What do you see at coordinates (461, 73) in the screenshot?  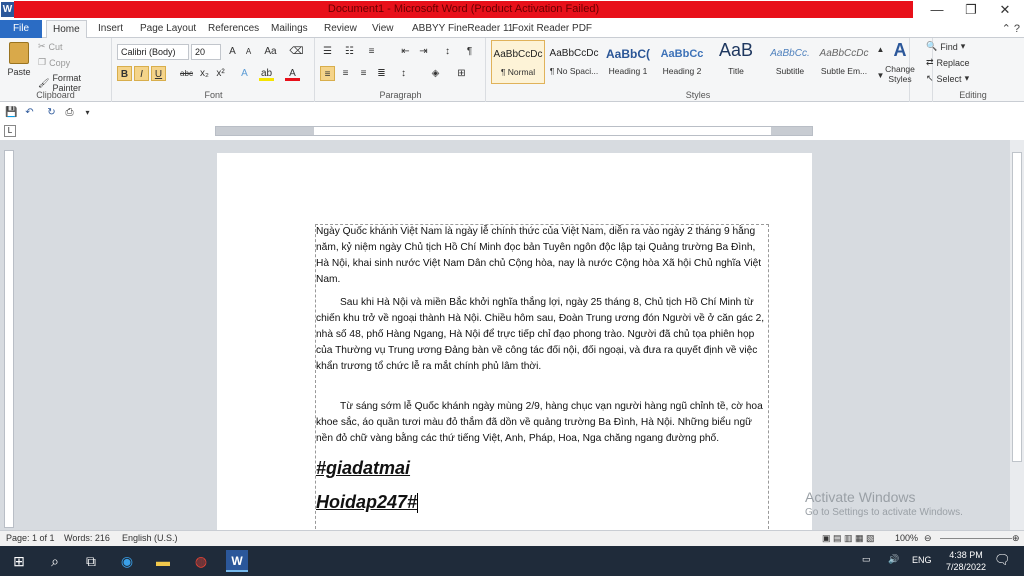 I see `borders-icon: ⊞` at bounding box center [461, 73].